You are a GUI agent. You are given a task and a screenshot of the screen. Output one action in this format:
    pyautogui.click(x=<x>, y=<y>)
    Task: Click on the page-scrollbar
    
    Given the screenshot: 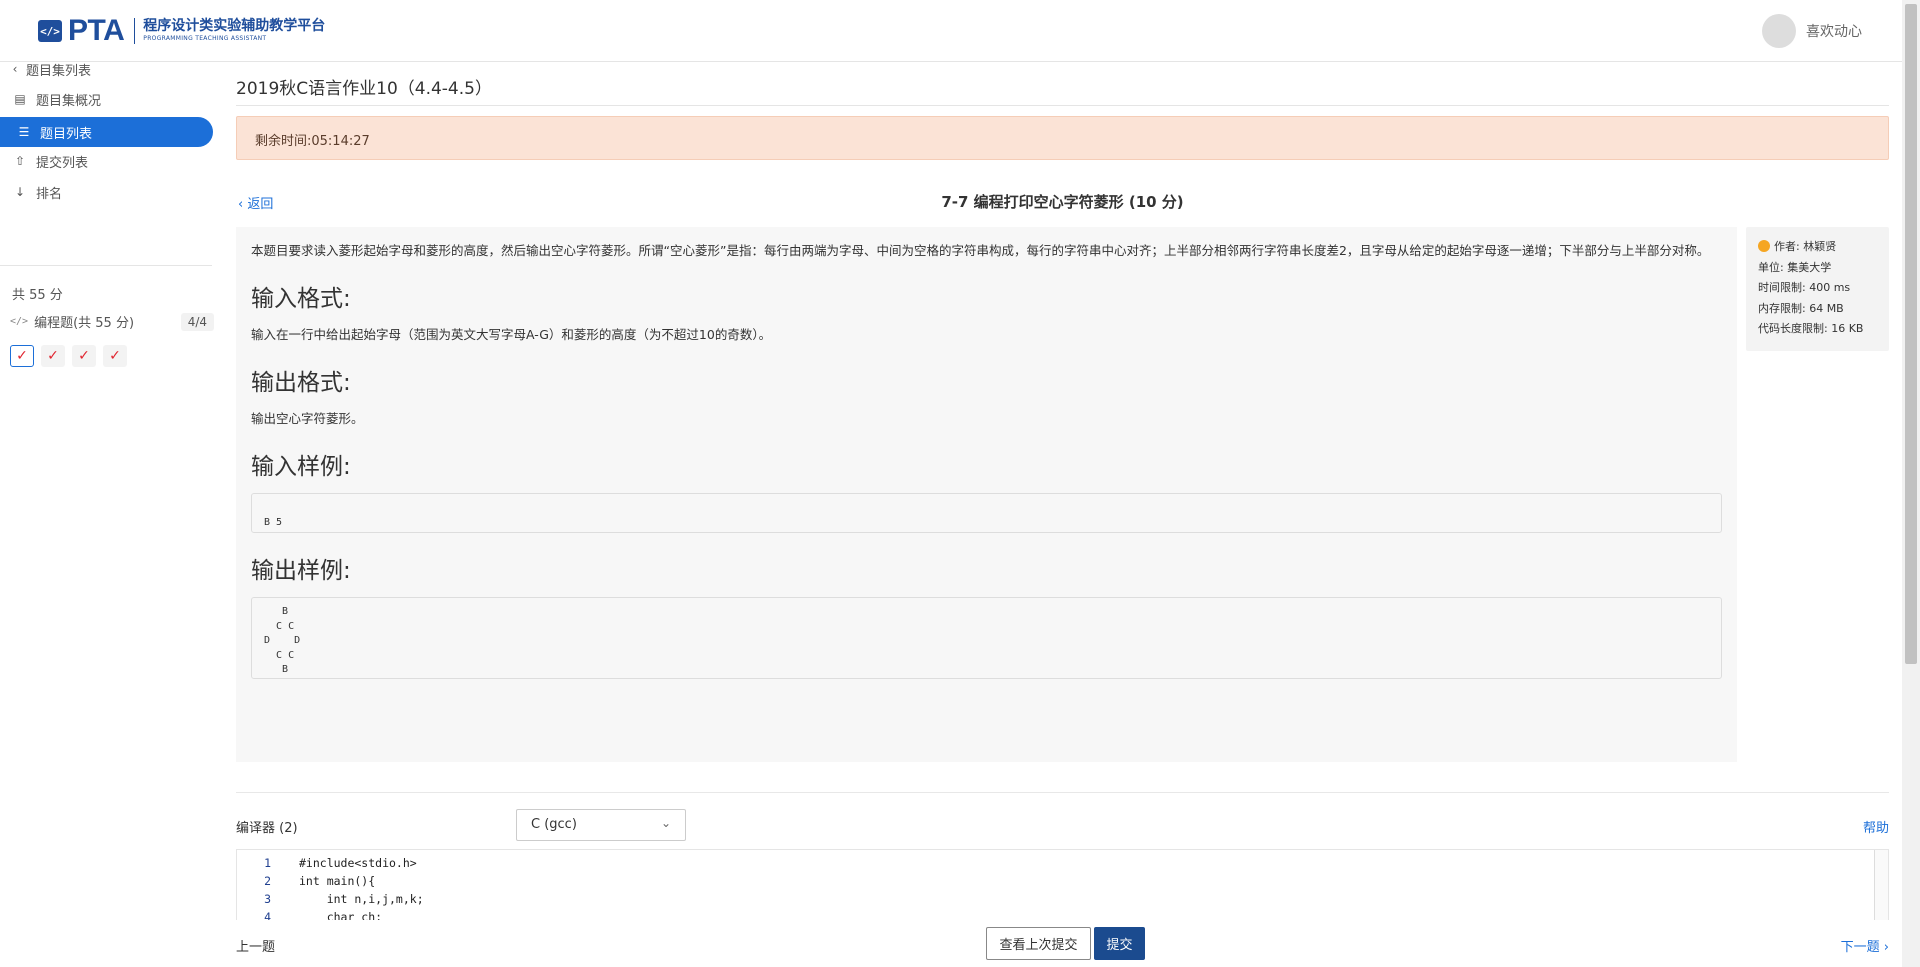 What is the action you would take?
    pyautogui.click(x=1911, y=483)
    